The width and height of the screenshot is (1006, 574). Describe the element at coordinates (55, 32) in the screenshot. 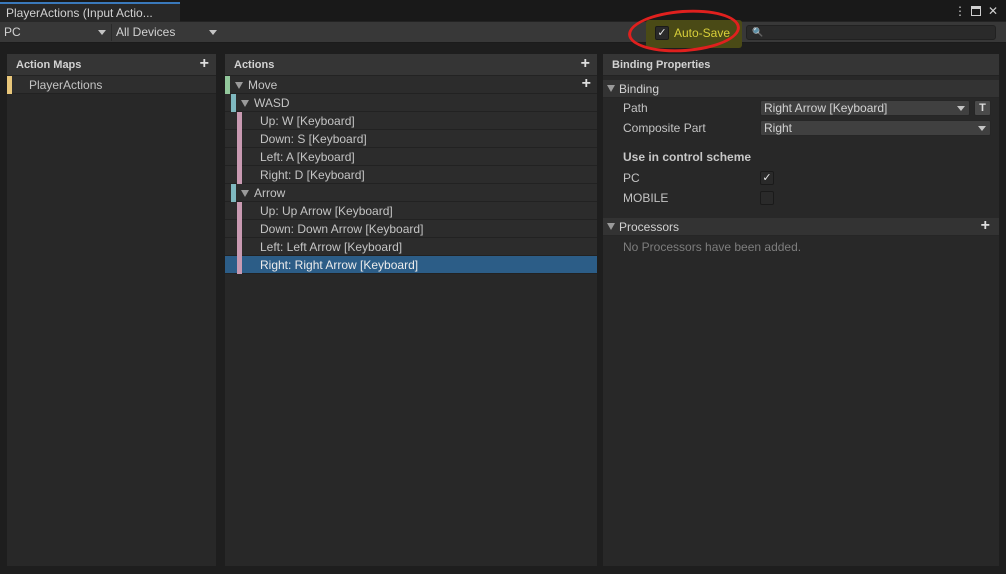

I see `control-scheme-dropdown: PC` at that location.